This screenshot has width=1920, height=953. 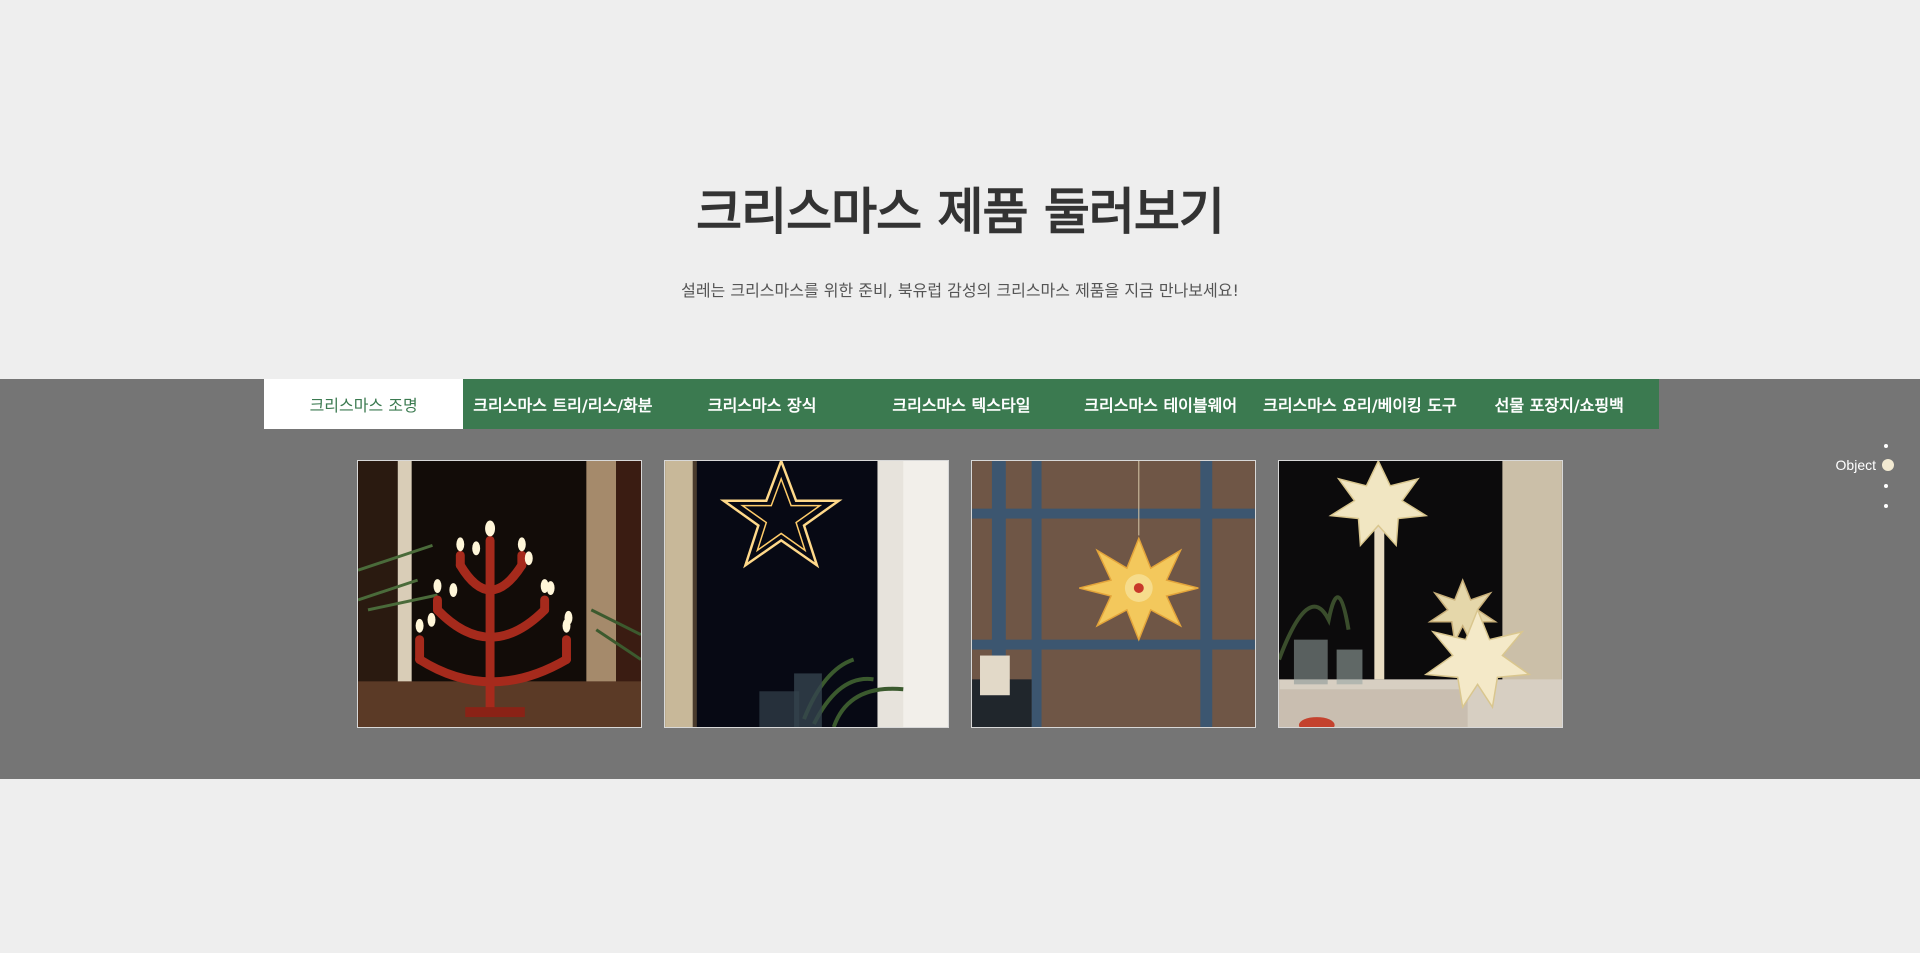 I want to click on paper-star-lamps-image, so click(x=1420, y=594).